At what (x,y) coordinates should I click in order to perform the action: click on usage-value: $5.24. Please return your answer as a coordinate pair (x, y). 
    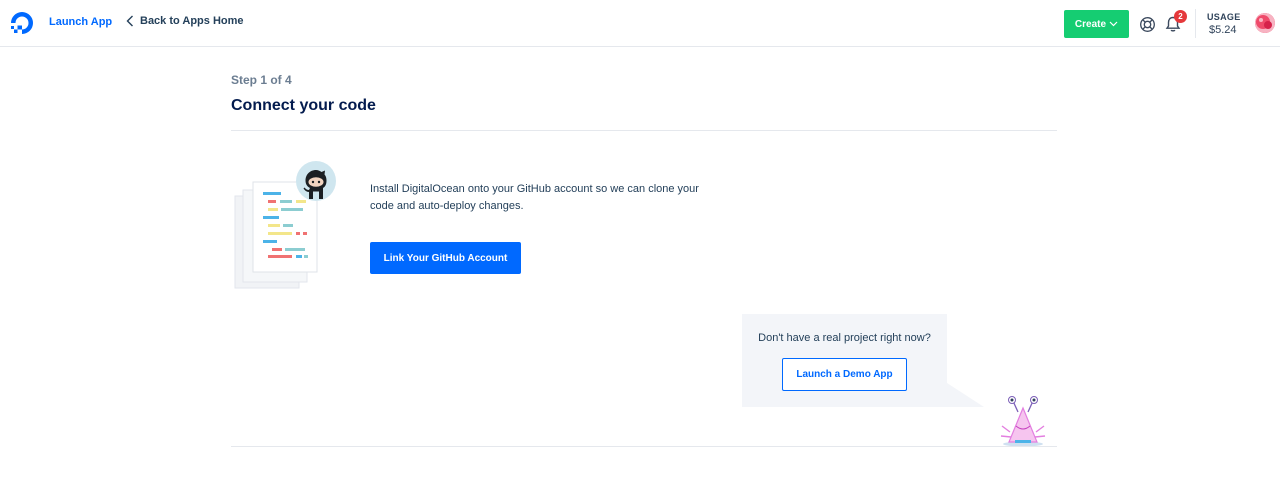
    Looking at the image, I should click on (1223, 30).